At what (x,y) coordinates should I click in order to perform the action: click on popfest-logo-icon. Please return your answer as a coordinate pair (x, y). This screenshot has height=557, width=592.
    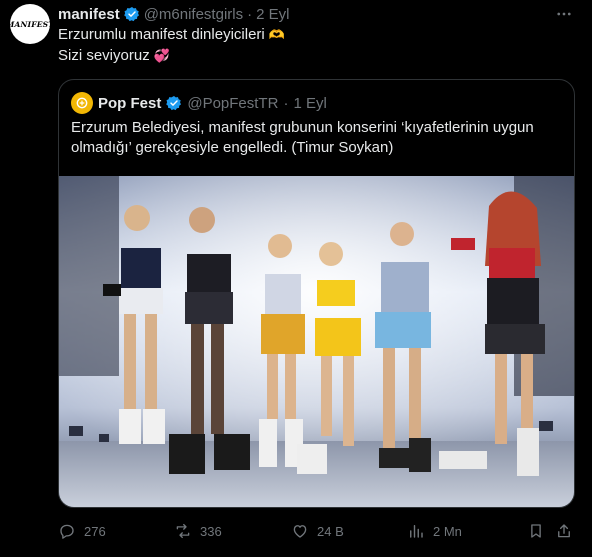
    Looking at the image, I should click on (82, 103).